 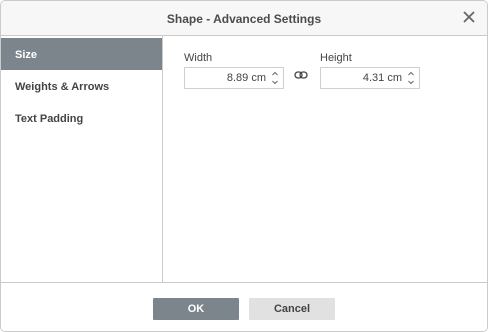 What do you see at coordinates (198, 58) in the screenshot?
I see `width-label: Width` at bounding box center [198, 58].